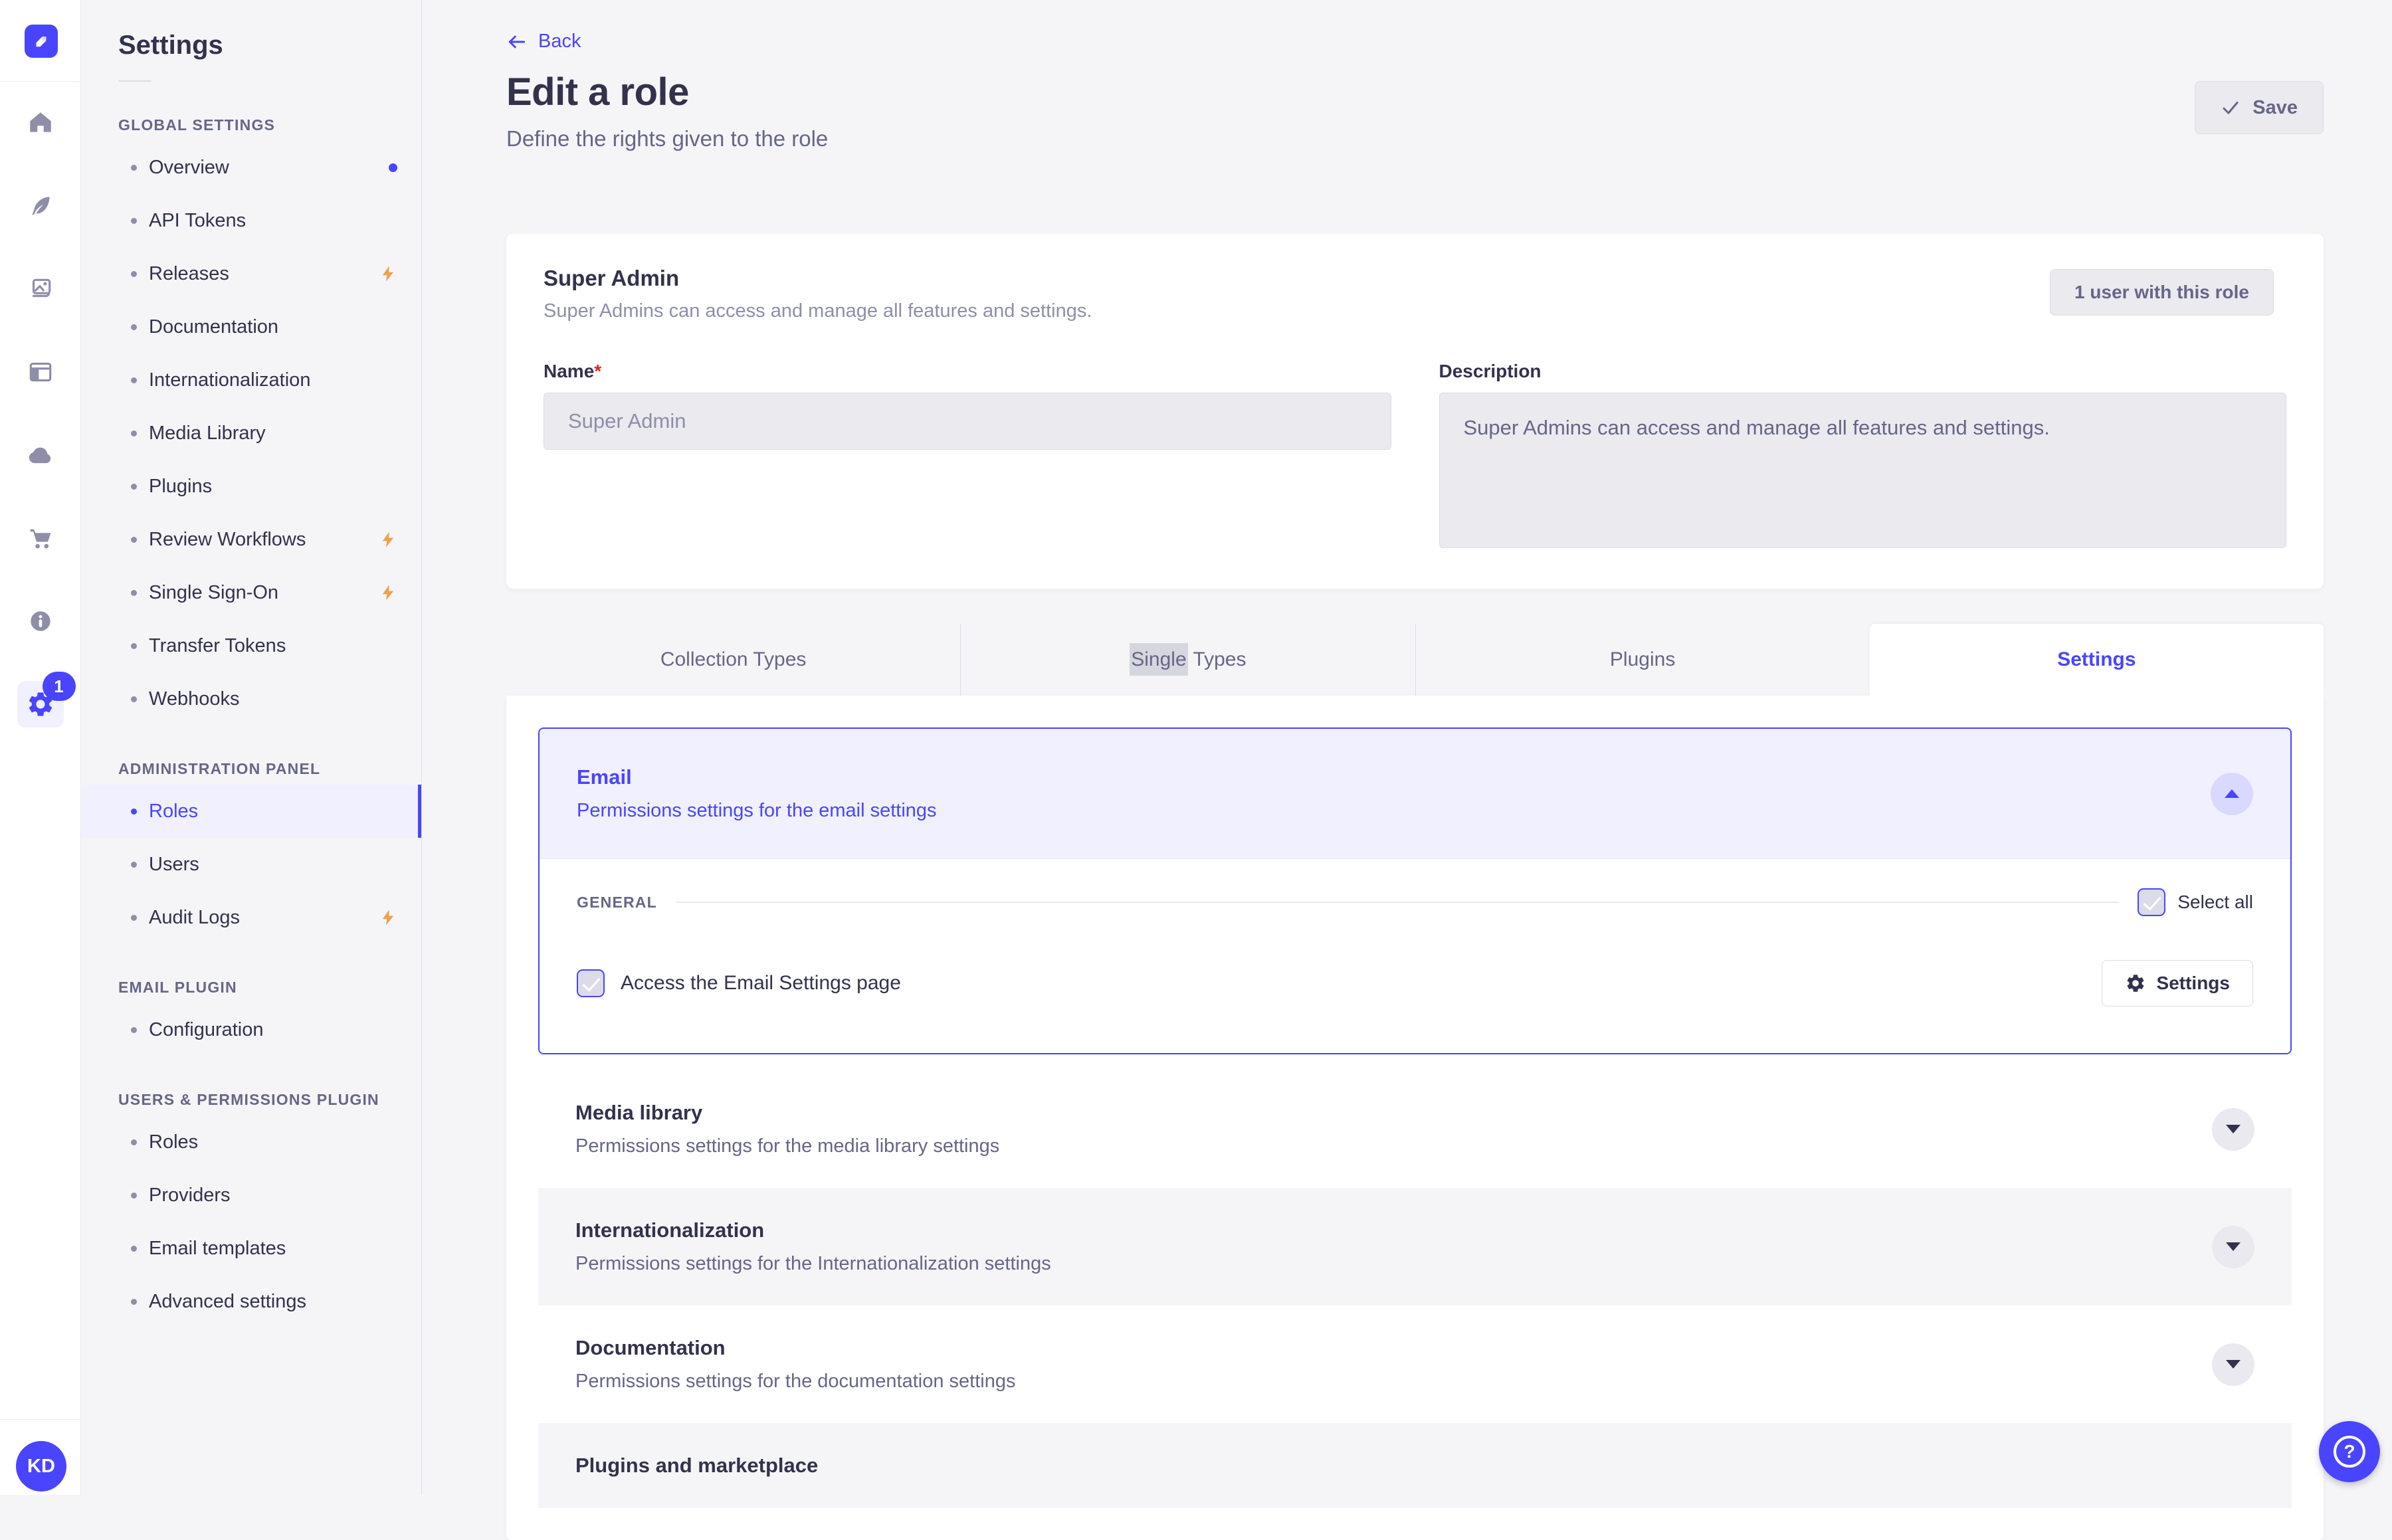 This screenshot has width=2392, height=1540. What do you see at coordinates (251, 811) in the screenshot?
I see `sidebar-item-roles-admin: Roles` at bounding box center [251, 811].